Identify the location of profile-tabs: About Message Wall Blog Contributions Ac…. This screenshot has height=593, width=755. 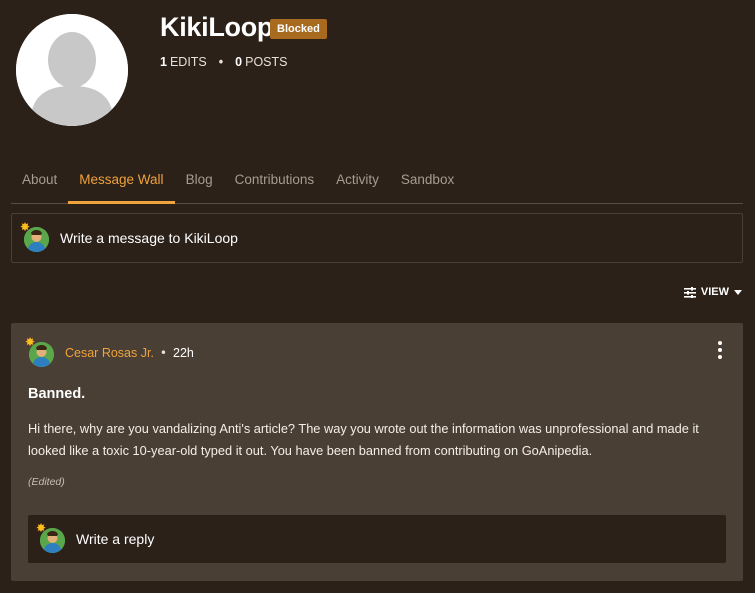
(377, 182).